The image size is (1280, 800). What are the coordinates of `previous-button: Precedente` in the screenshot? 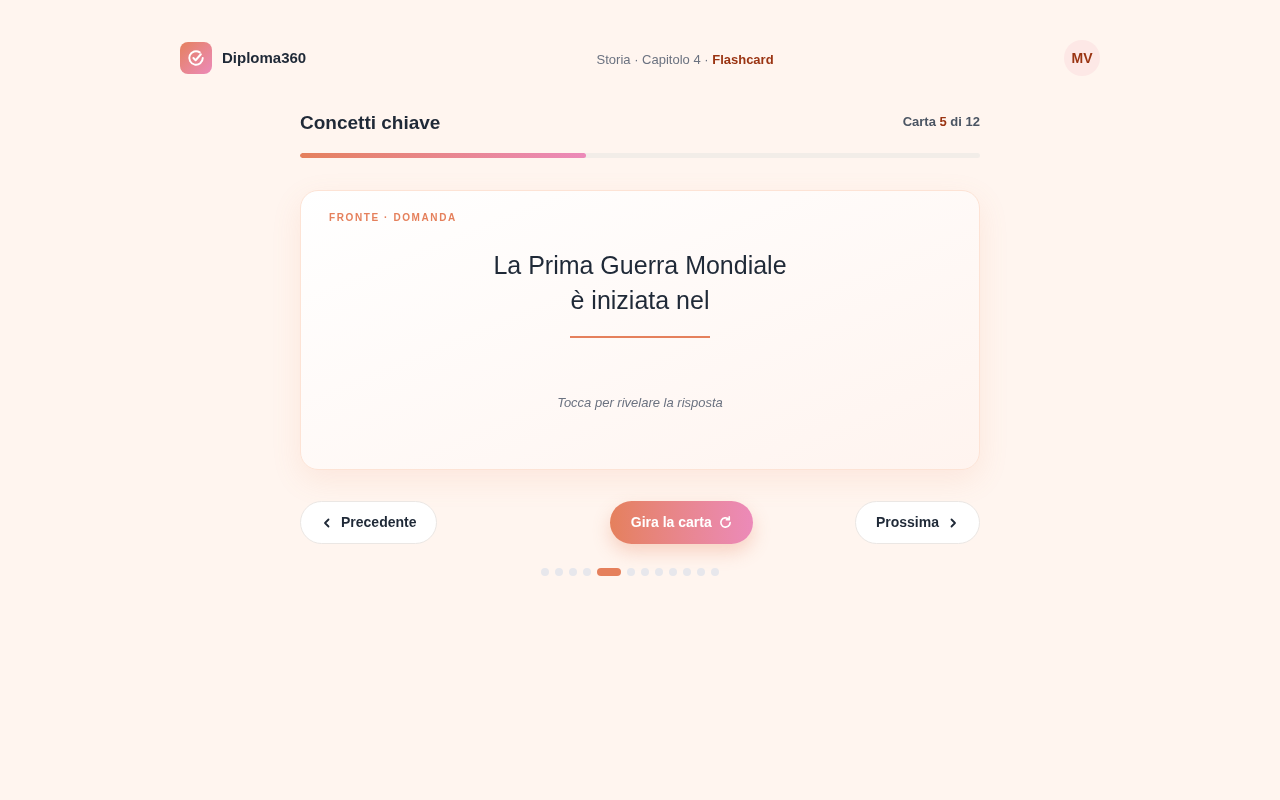 It's located at (369, 522).